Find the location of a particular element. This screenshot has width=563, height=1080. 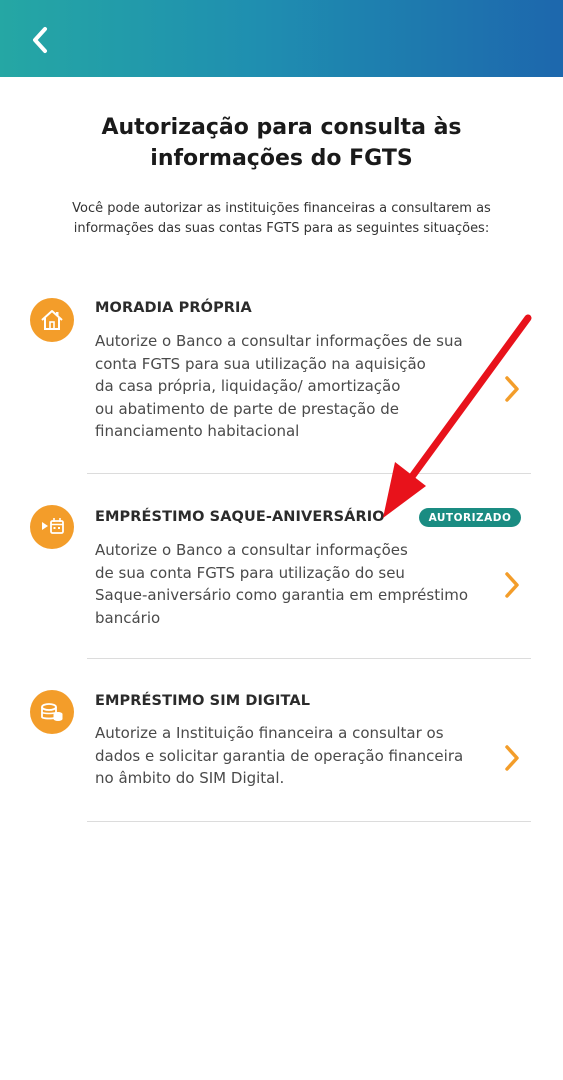

chevron-left-icon is located at coordinates (40, 40).